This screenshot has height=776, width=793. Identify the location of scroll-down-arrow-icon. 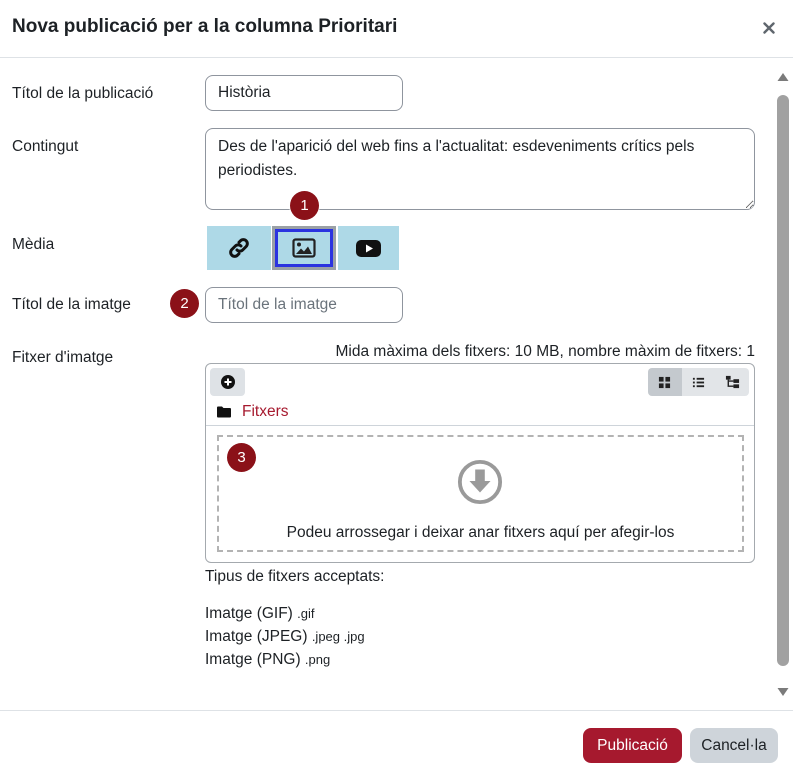
(783, 692).